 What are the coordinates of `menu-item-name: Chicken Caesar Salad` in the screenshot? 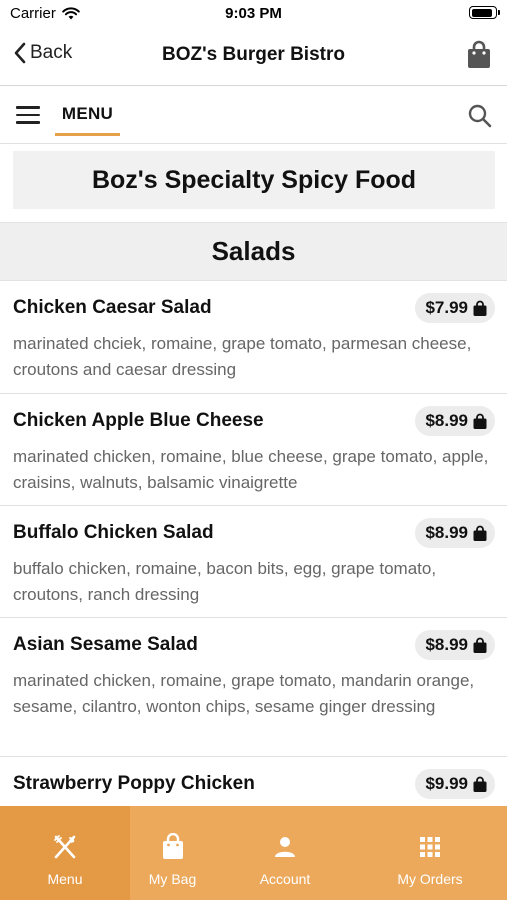 It's located at (112, 307).